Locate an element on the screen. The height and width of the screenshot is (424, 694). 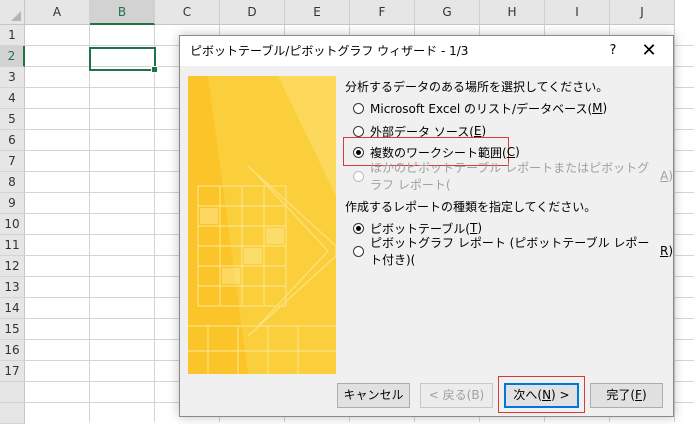
next-button: 次へ(N) > is located at coordinates (541, 395).